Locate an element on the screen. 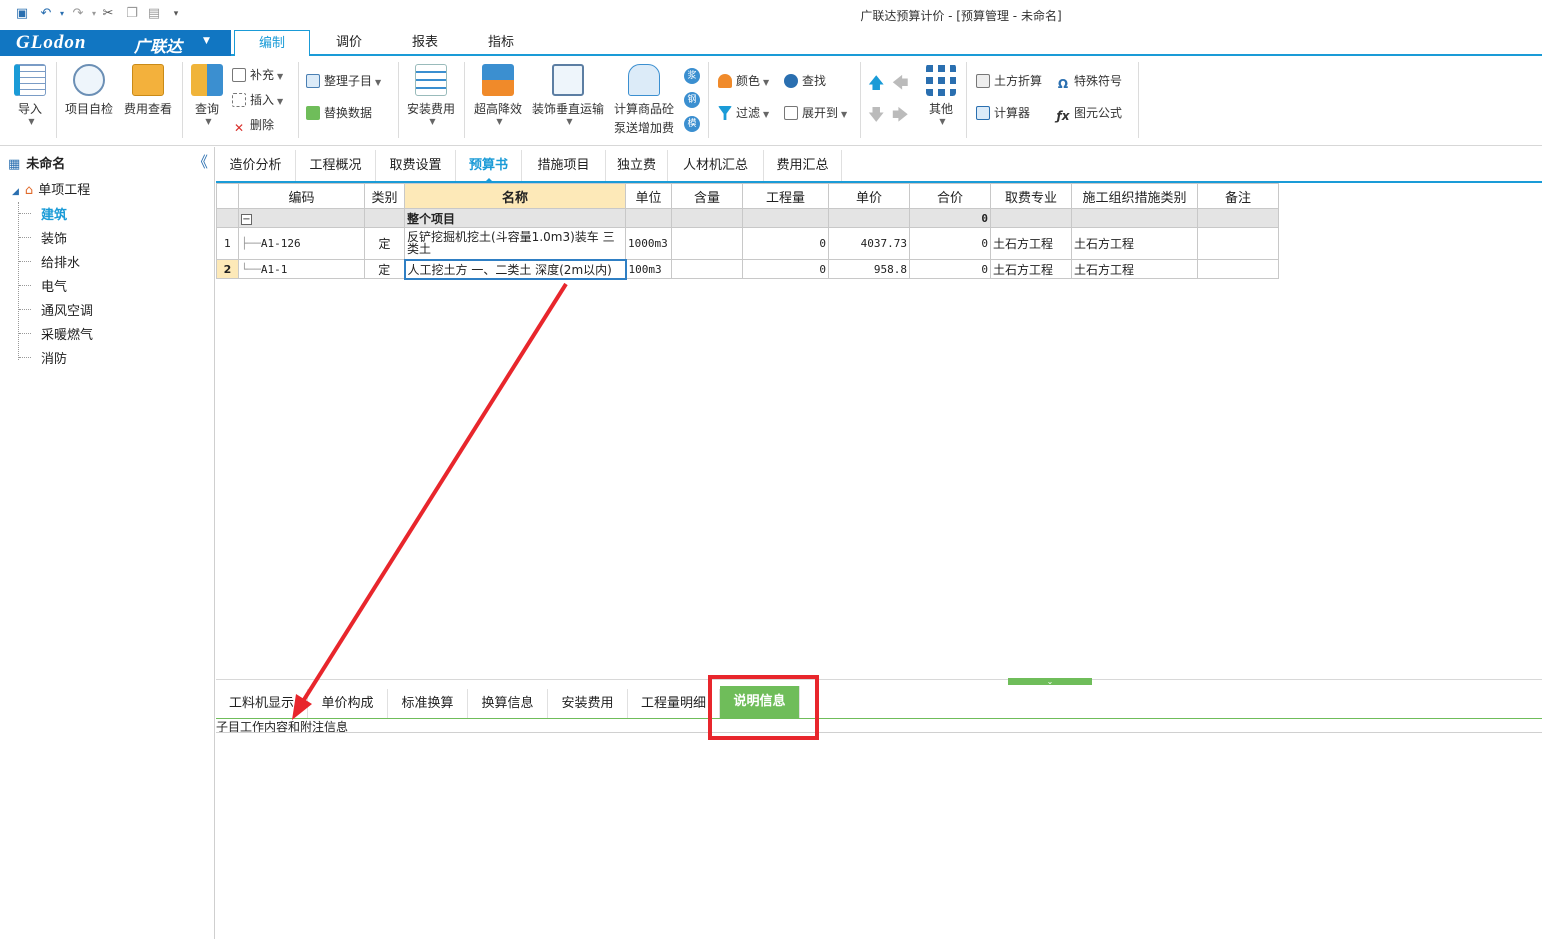 The width and height of the screenshot is (1542, 939). menu-tab-index: 指标 is located at coordinates (501, 43).